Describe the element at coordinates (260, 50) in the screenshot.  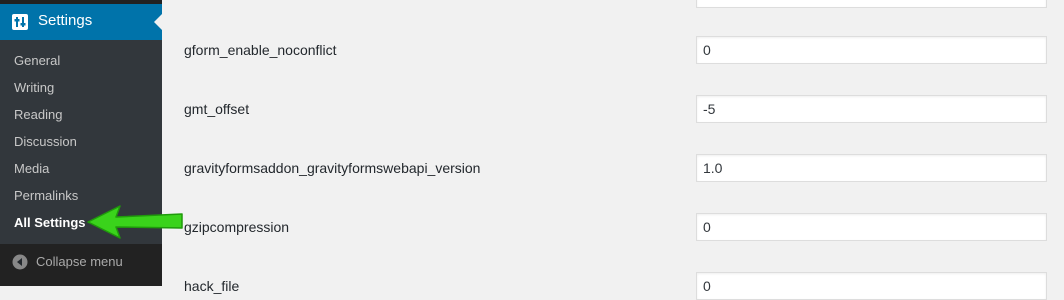
I see `option-name-label: gform_enable_noconflict` at that location.